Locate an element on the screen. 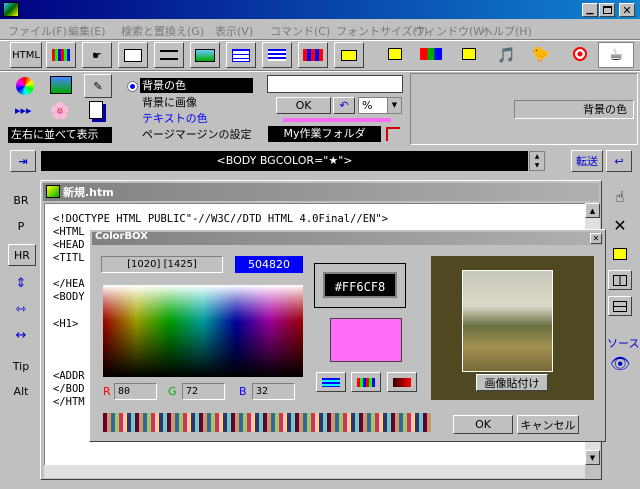 Image resolution: width=640 pixels, height=489 pixels. menu-search-replace: 検索と置換え(G) is located at coordinates (162, 31).